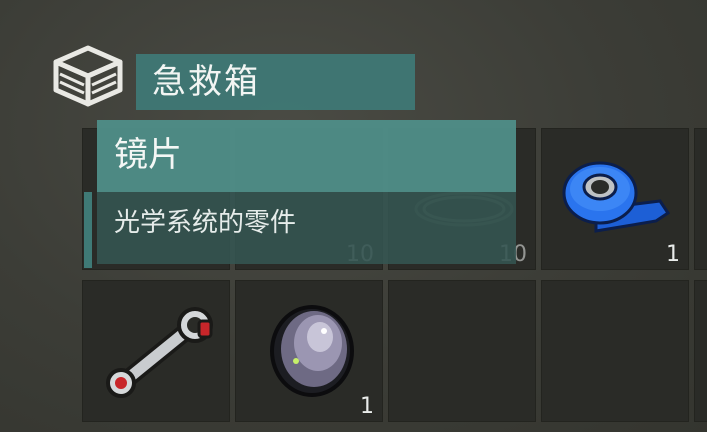  Describe the element at coordinates (205, 223) in the screenshot. I see `tooltip-item-description: 光学系统的零件` at that location.